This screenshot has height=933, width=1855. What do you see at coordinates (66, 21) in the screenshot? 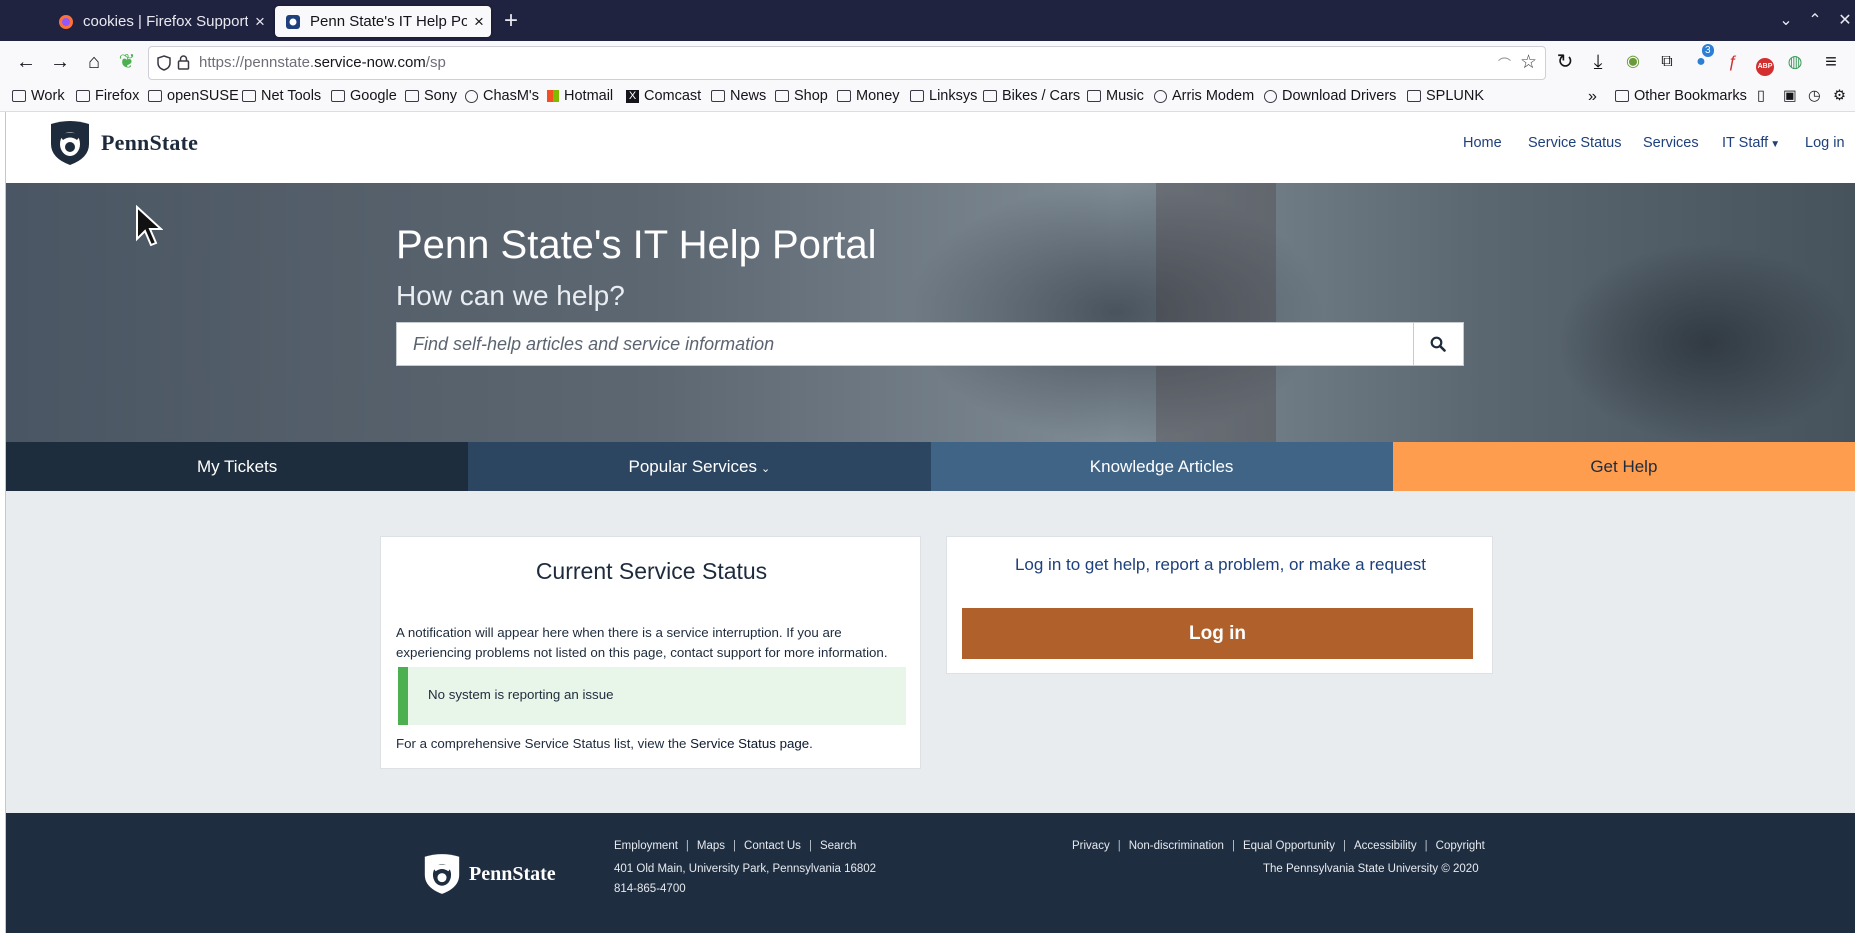
I see `firefox-icon` at bounding box center [66, 21].